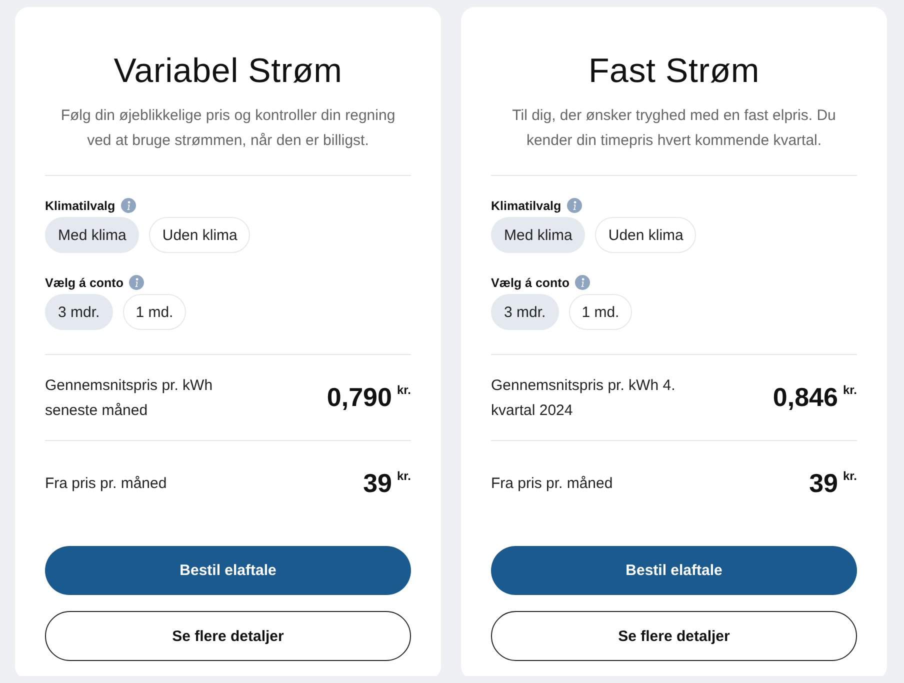 The image size is (904, 683). Describe the element at coordinates (129, 398) in the screenshot. I see `price-label: Gennemsnitspris pr. kWh seneste måned` at that location.